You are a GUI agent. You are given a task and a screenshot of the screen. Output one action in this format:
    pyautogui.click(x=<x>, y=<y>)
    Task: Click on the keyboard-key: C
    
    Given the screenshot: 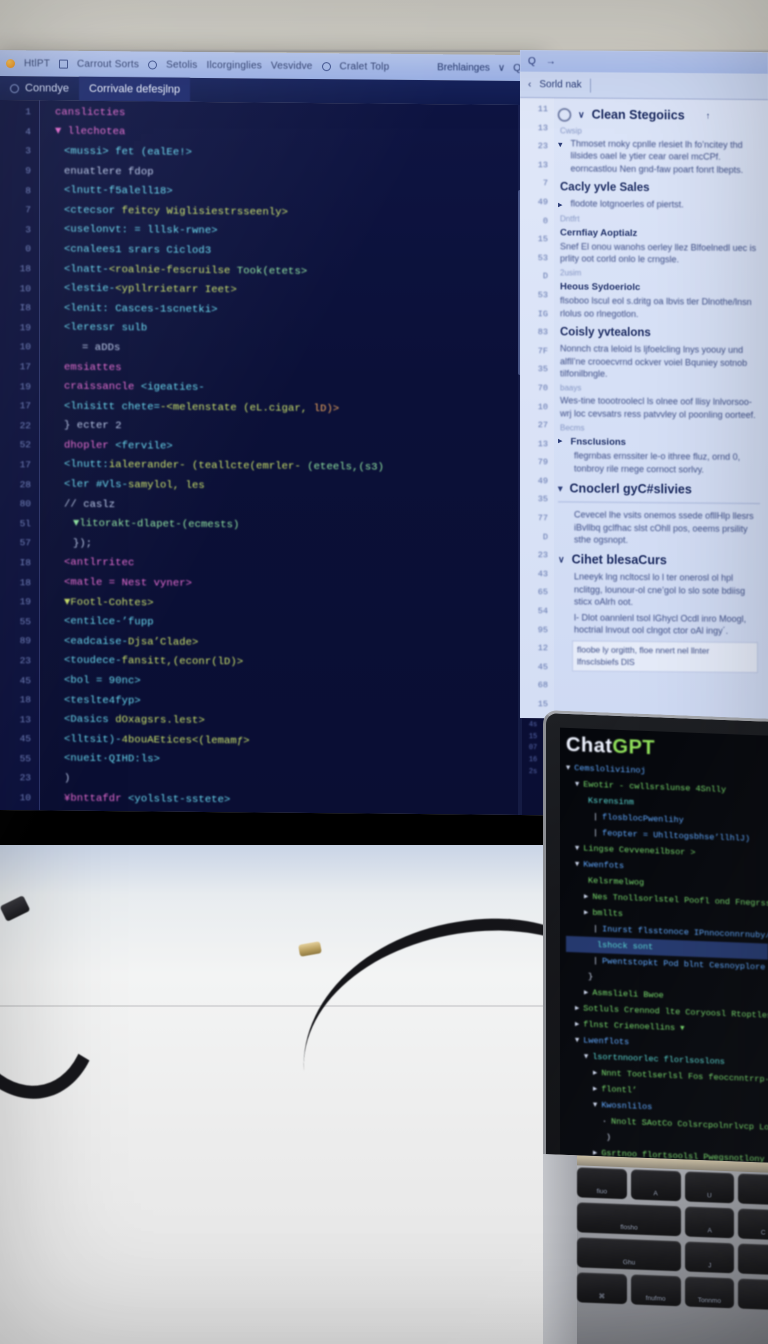 What is the action you would take?
    pyautogui.click(x=753, y=1224)
    